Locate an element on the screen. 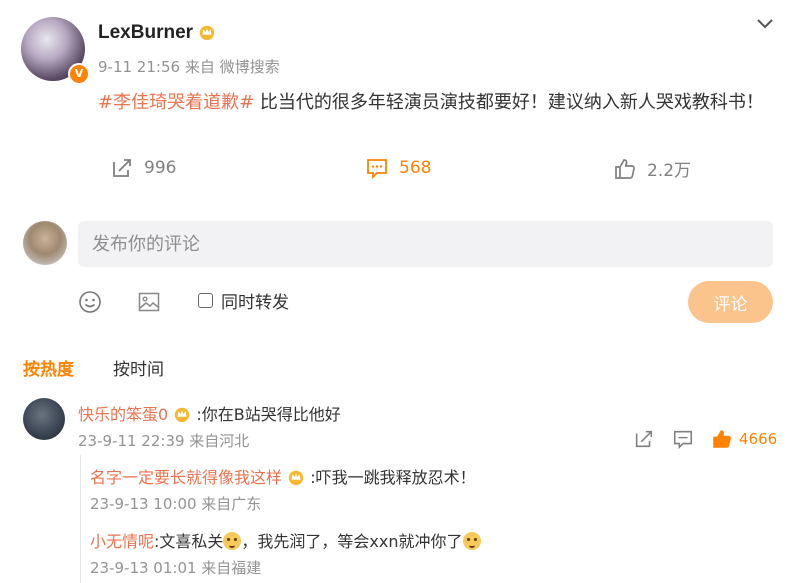 This screenshot has height=583, width=796. comment-button: 568 is located at coordinates (398, 168).